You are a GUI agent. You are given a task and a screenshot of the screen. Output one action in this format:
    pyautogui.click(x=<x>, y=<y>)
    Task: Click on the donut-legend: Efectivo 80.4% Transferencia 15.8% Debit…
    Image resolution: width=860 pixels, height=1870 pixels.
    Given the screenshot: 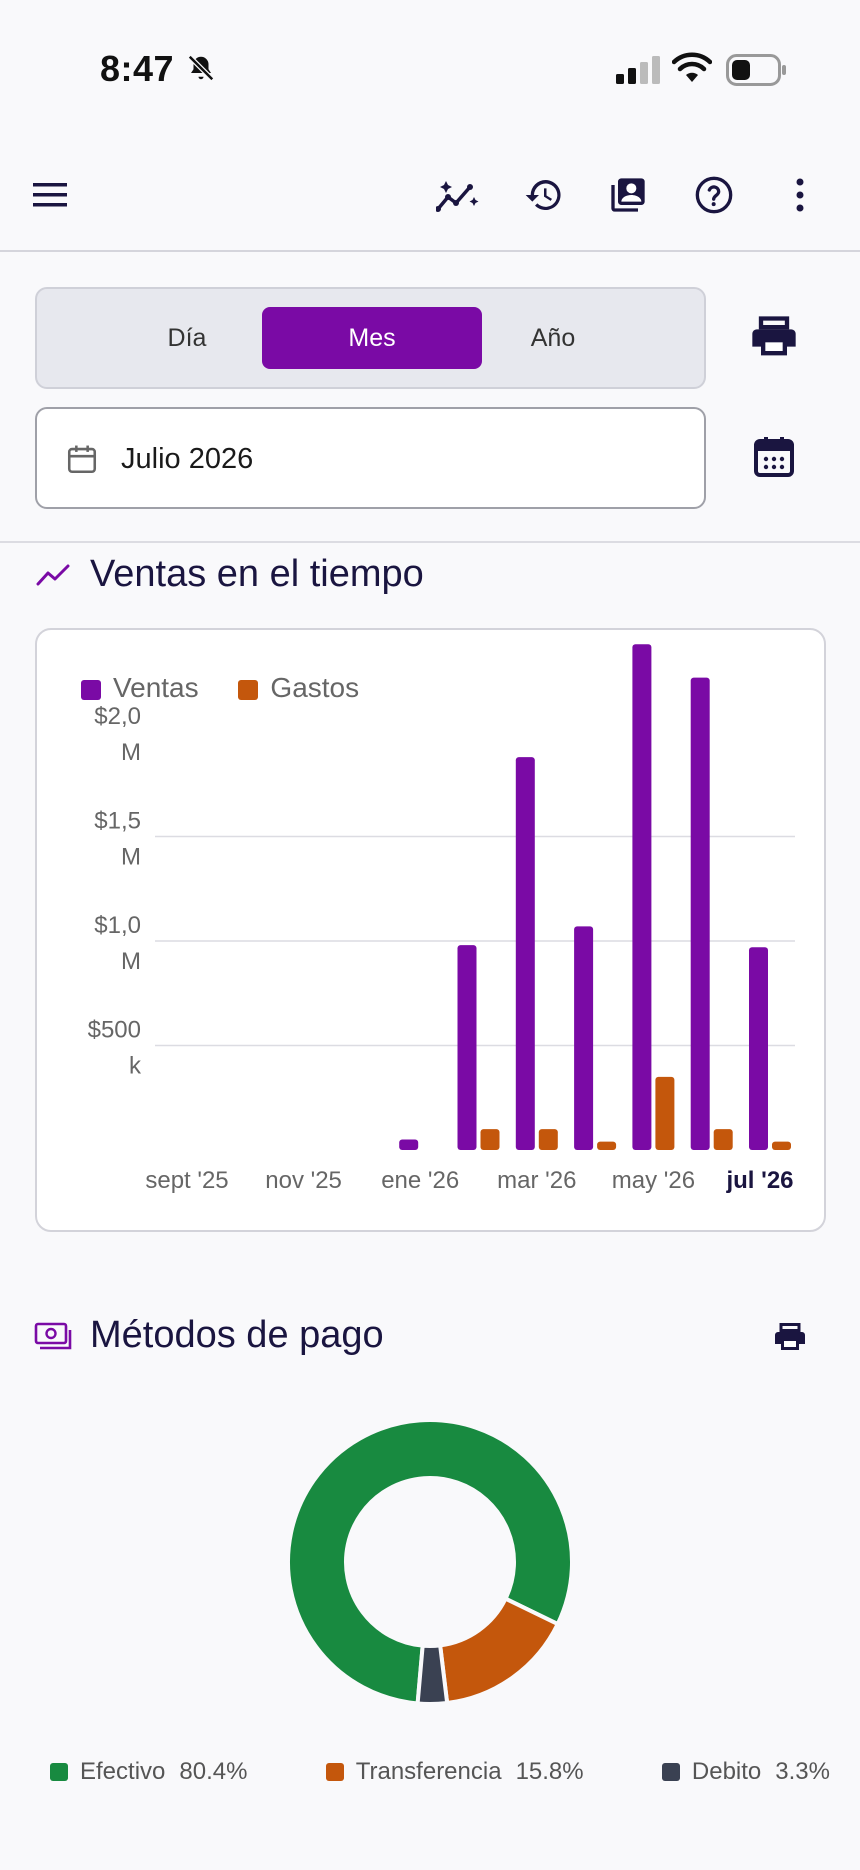 What is the action you would take?
    pyautogui.click(x=440, y=1772)
    